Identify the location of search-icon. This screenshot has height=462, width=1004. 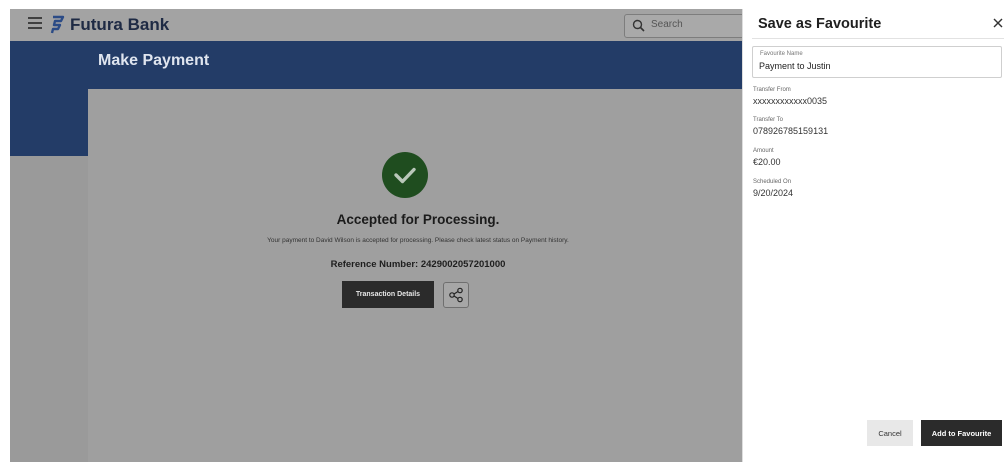
(638, 25).